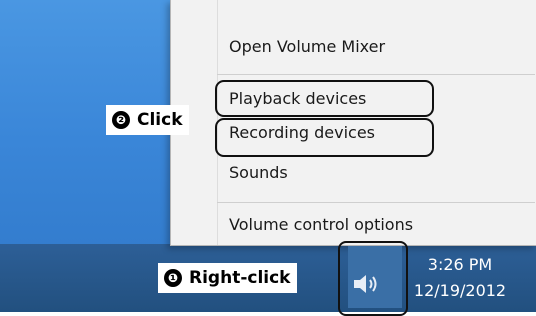  Describe the element at coordinates (324, 98) in the screenshot. I see `highlight-playback-devices` at that location.